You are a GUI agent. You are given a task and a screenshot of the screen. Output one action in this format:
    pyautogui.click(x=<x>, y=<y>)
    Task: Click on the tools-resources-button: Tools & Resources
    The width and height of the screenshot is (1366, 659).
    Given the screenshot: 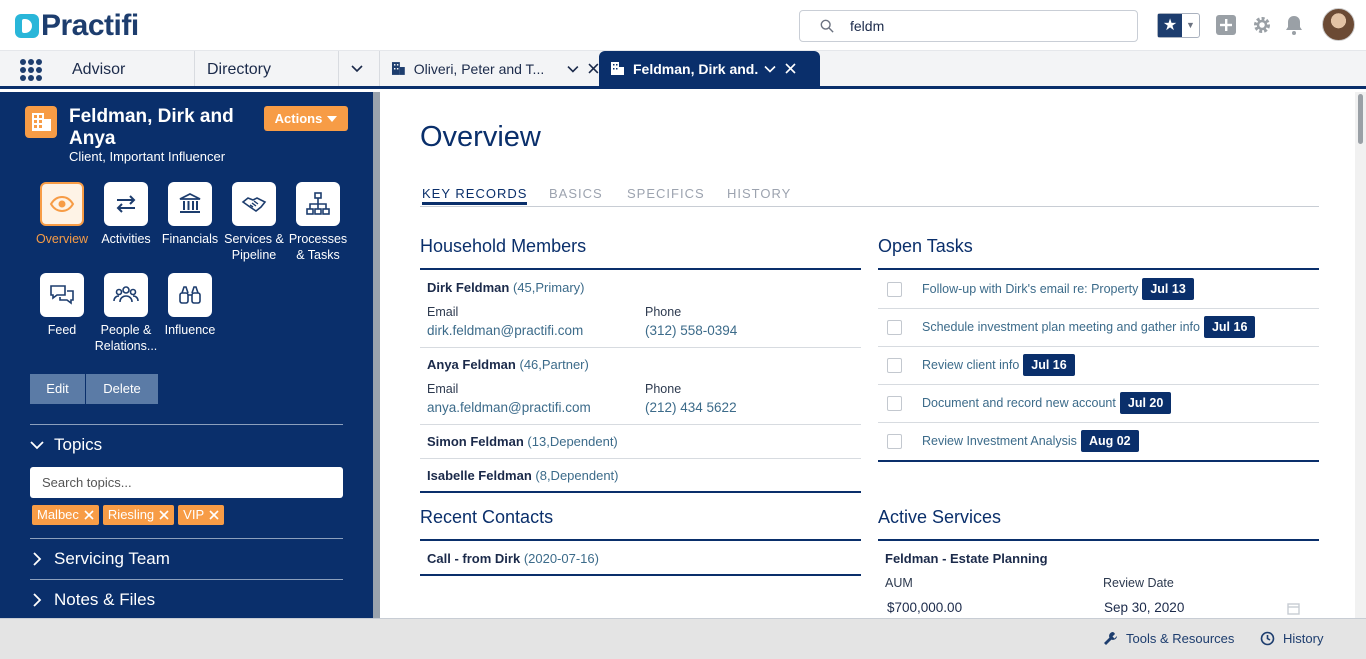 What is the action you would take?
    pyautogui.click(x=1168, y=638)
    